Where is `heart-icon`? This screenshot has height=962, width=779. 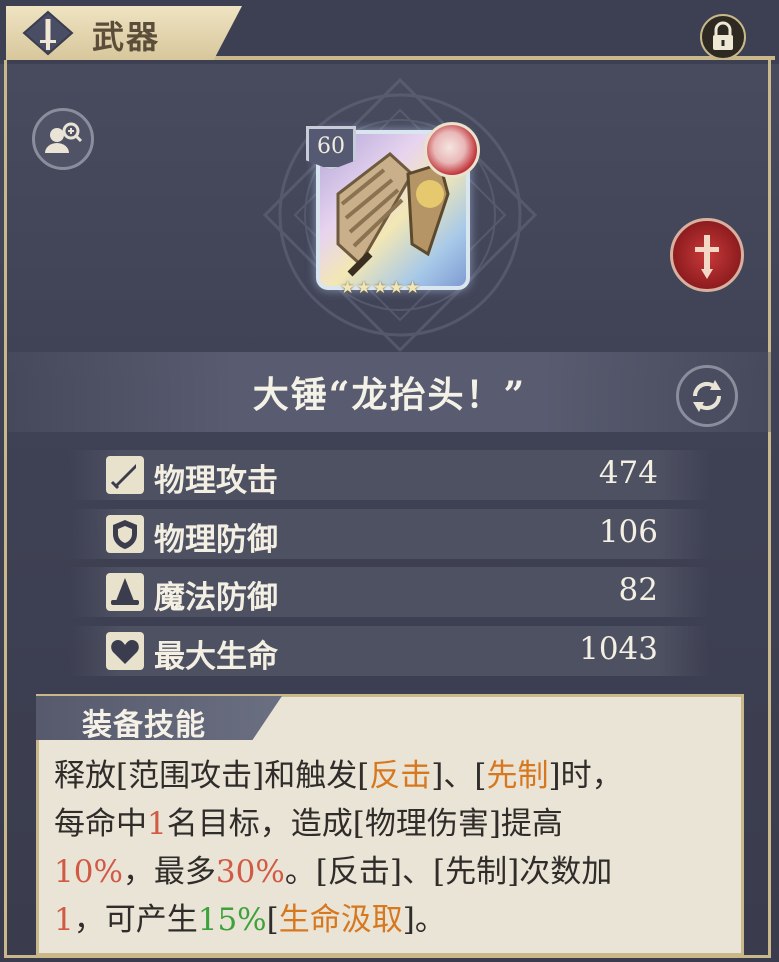
heart-icon is located at coordinates (125, 651).